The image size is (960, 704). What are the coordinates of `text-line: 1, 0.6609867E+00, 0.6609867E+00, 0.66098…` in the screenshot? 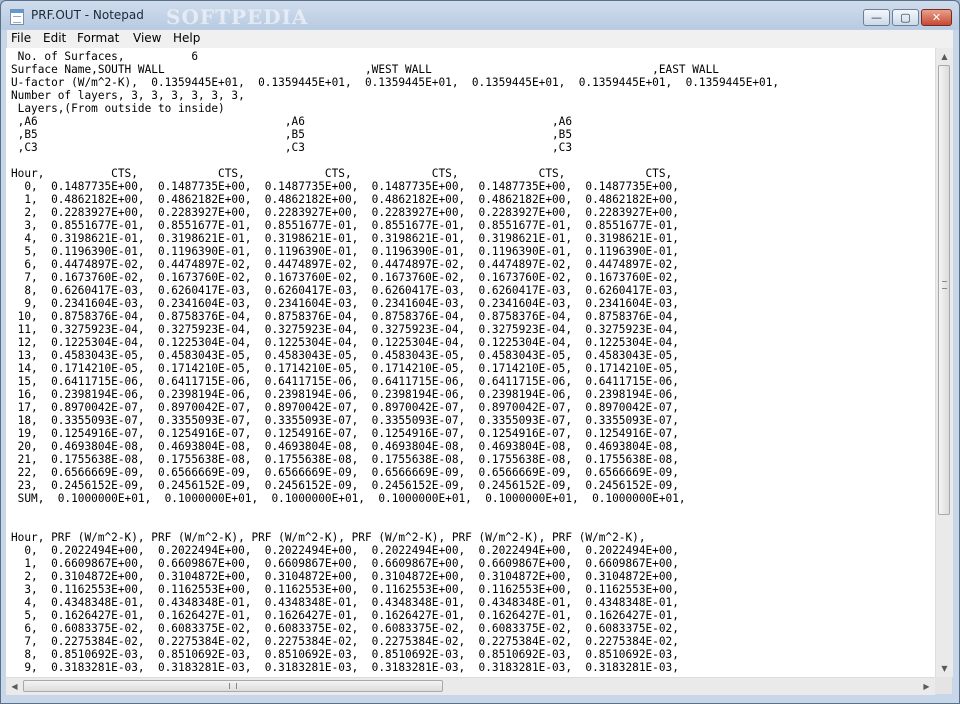 It's located at (345, 563).